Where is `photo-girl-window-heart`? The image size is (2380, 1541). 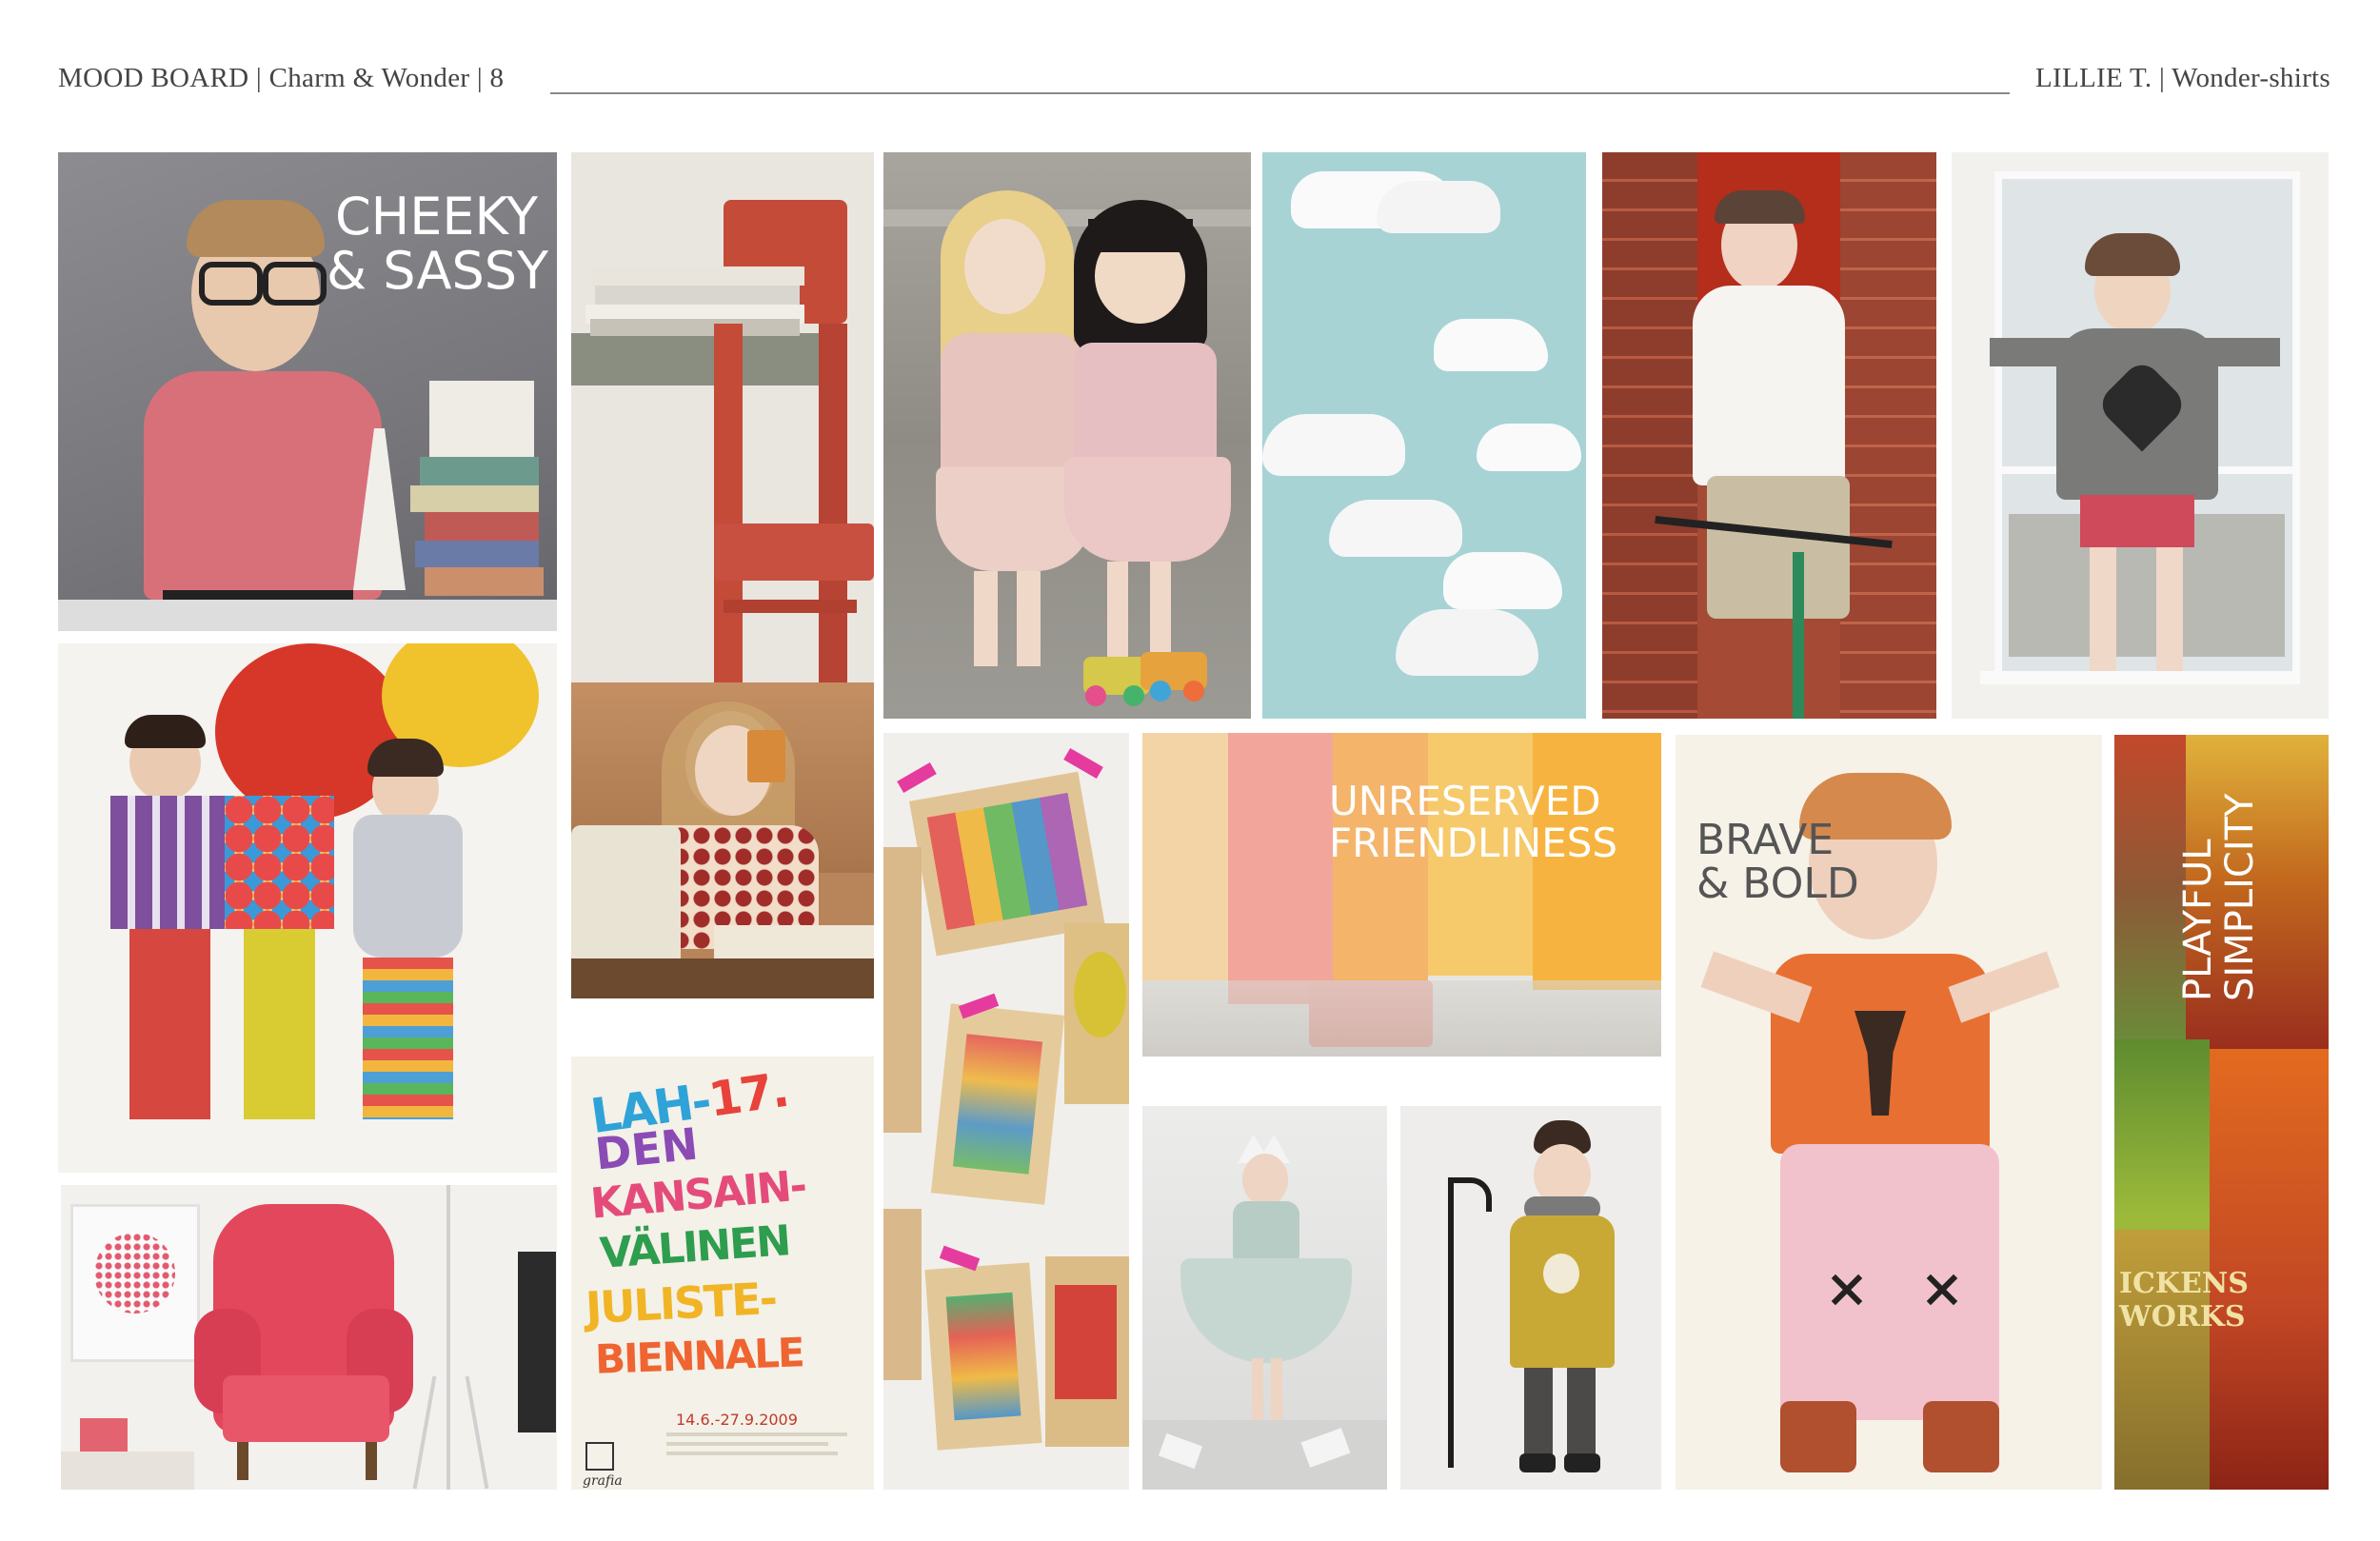 photo-girl-window-heart is located at coordinates (2140, 435).